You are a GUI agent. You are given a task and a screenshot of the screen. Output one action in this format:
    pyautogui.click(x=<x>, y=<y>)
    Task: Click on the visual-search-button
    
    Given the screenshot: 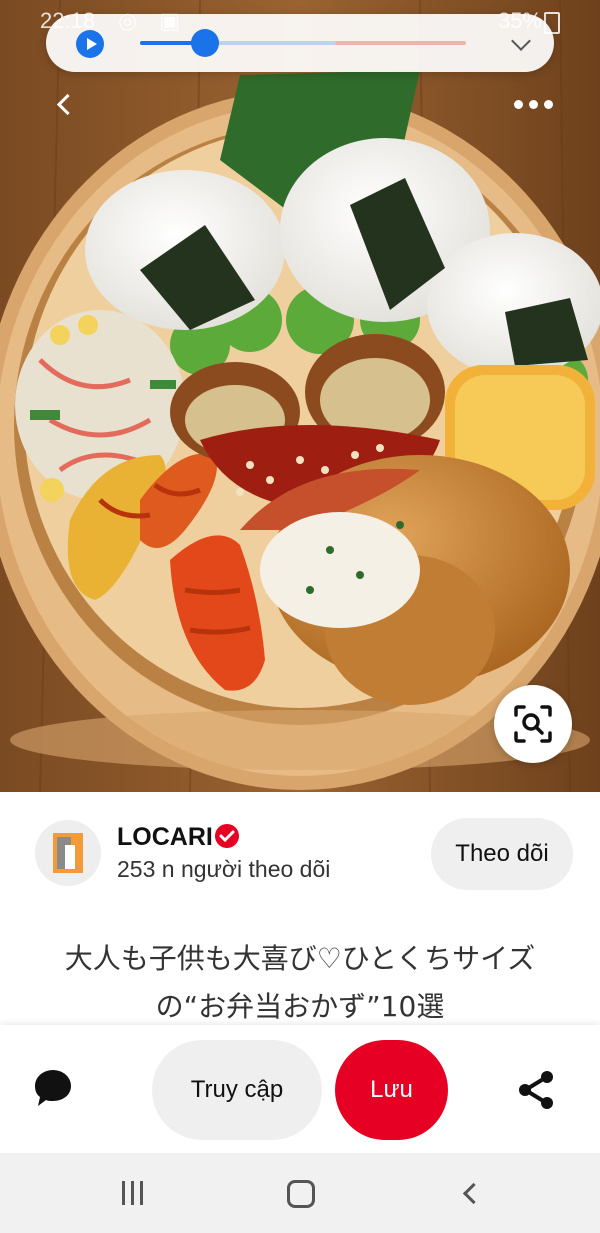 What is the action you would take?
    pyautogui.click(x=533, y=724)
    